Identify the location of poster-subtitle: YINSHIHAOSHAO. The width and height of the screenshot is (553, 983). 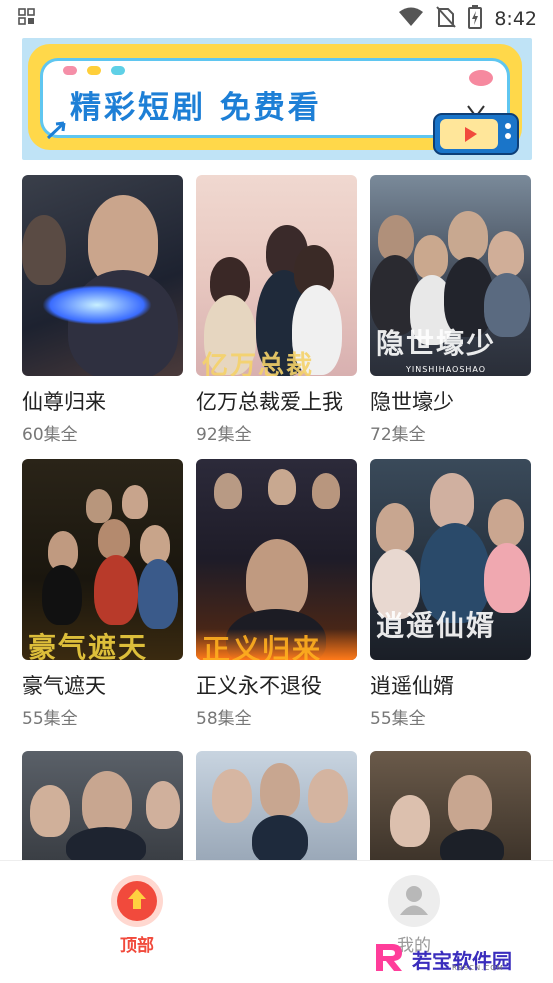
(446, 369).